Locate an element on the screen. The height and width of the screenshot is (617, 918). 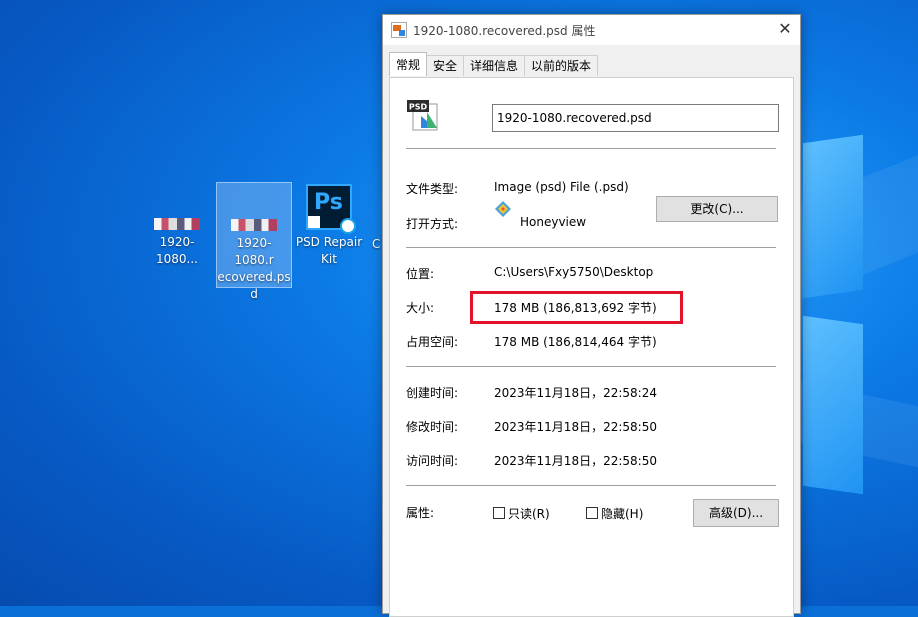
shortcut-arrow-icon is located at coordinates (314, 222).